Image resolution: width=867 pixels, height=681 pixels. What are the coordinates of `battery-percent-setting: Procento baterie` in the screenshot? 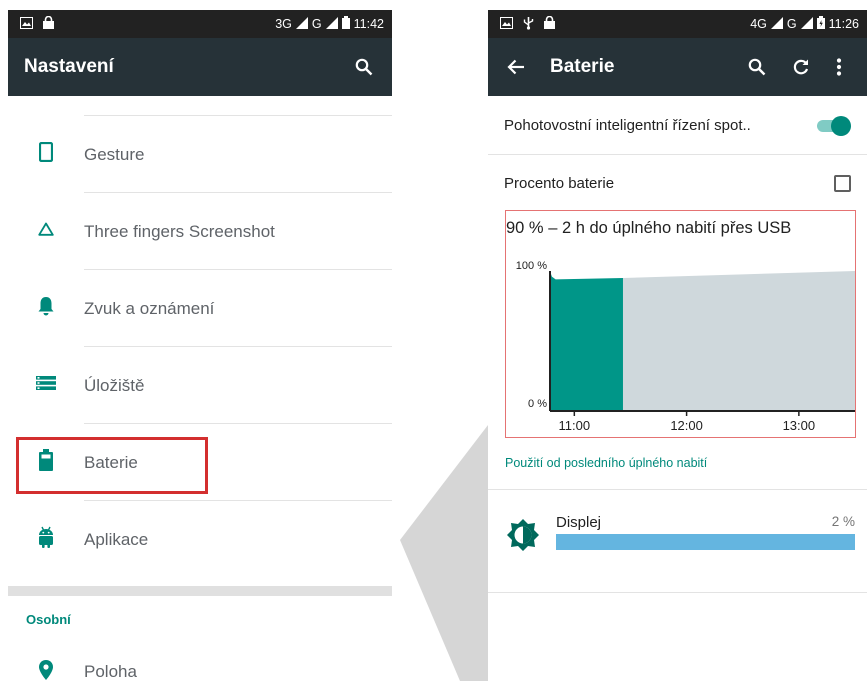 It's located at (677, 183).